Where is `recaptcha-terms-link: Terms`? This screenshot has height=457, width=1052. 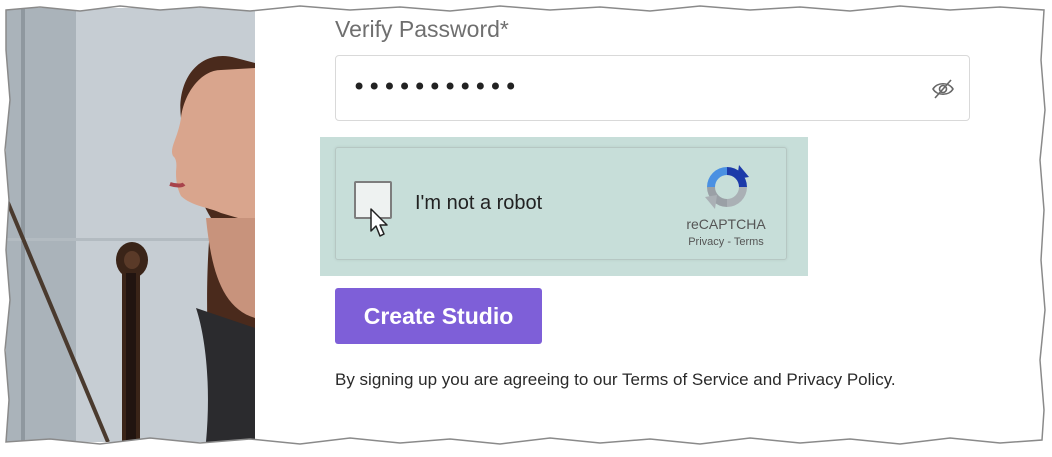
recaptcha-terms-link: Terms is located at coordinates (749, 242).